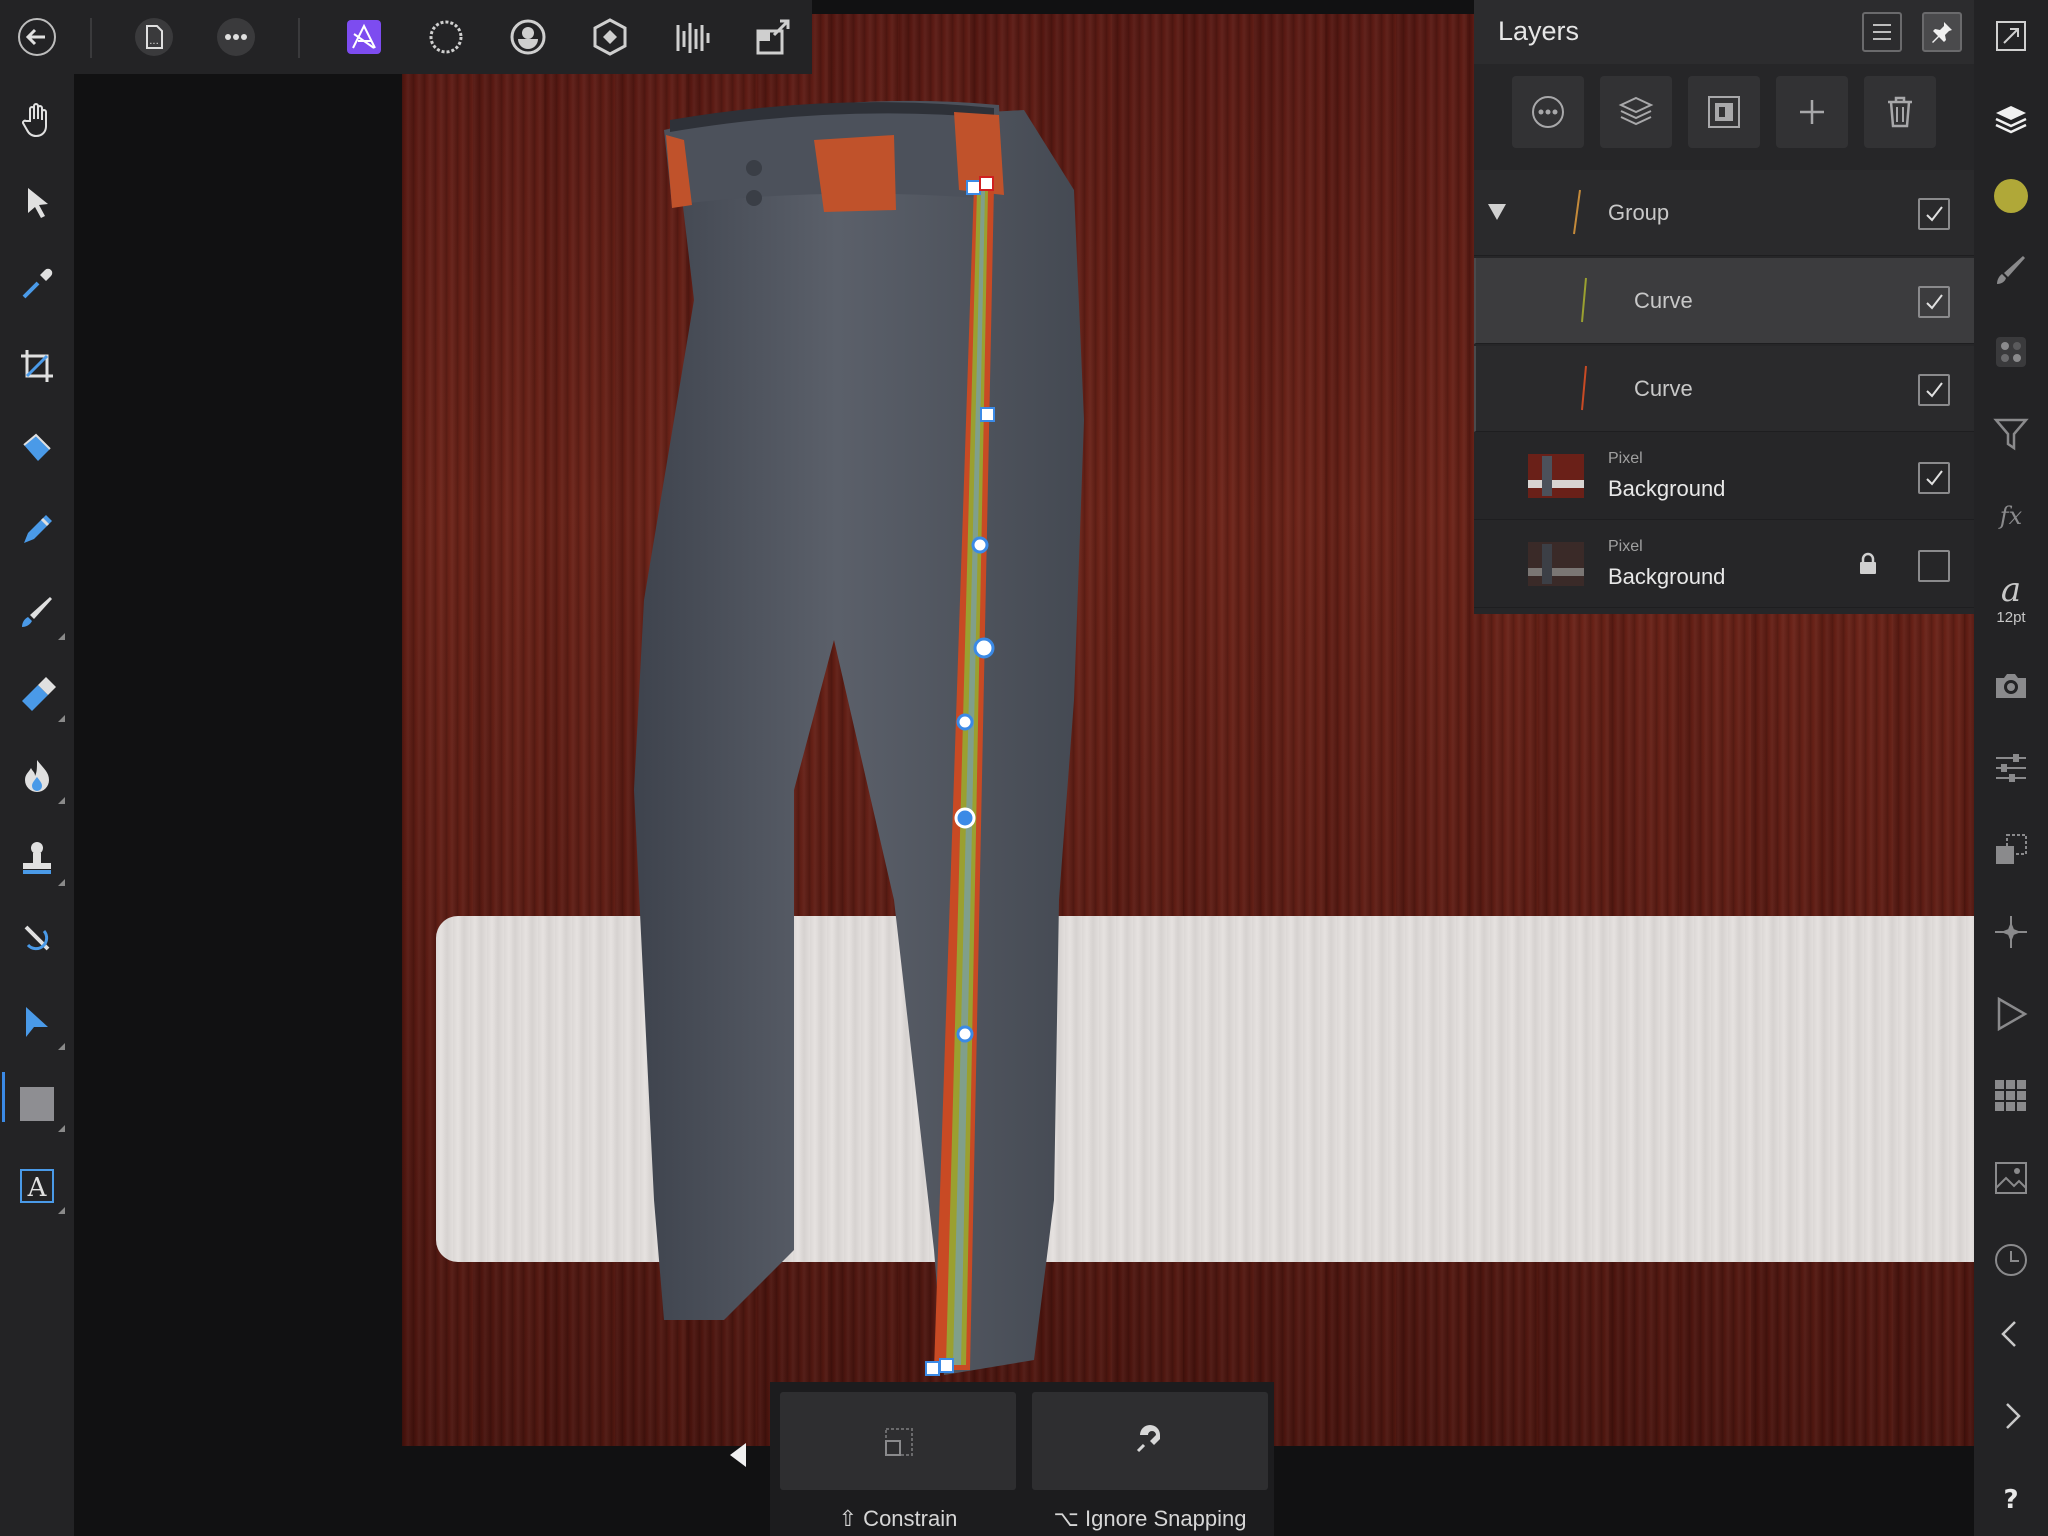  Describe the element at coordinates (37, 805) in the screenshot. I see `tools-panel: A` at that location.